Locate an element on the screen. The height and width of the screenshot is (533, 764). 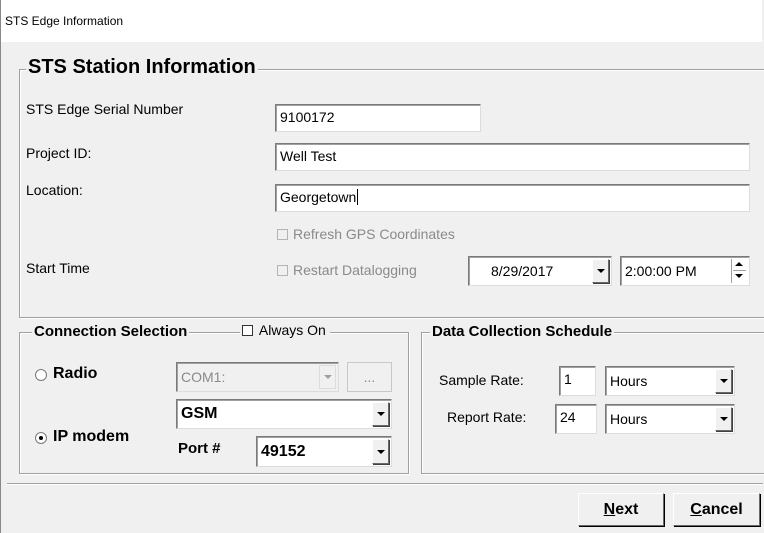
spinner-divider is located at coordinates (739, 270).